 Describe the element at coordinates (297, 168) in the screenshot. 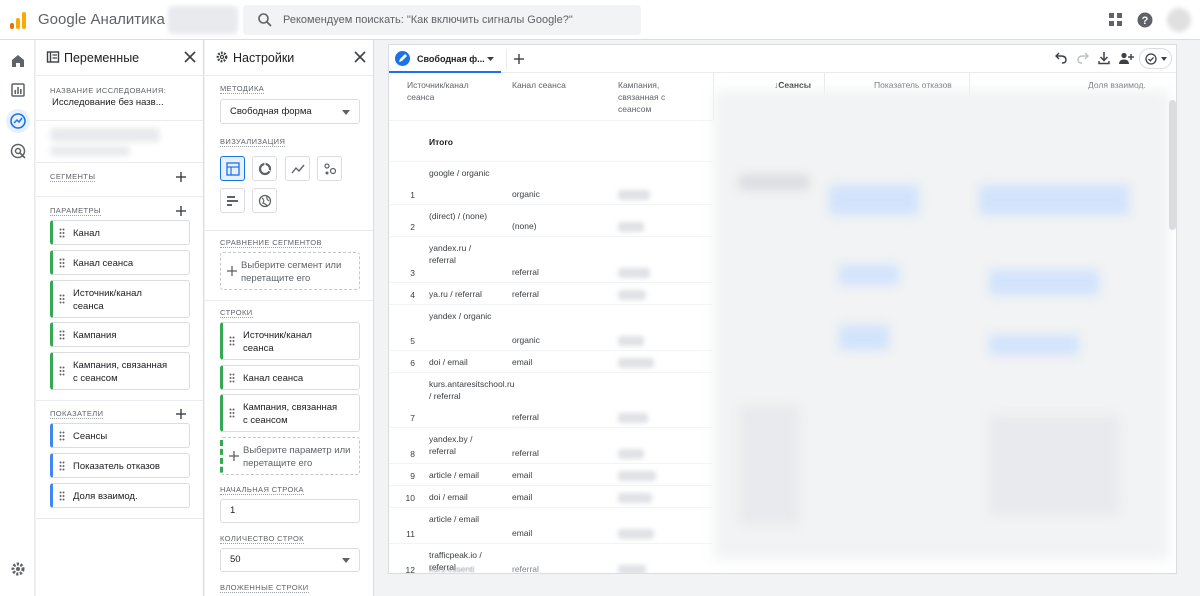

I see `line-viz-button` at that location.